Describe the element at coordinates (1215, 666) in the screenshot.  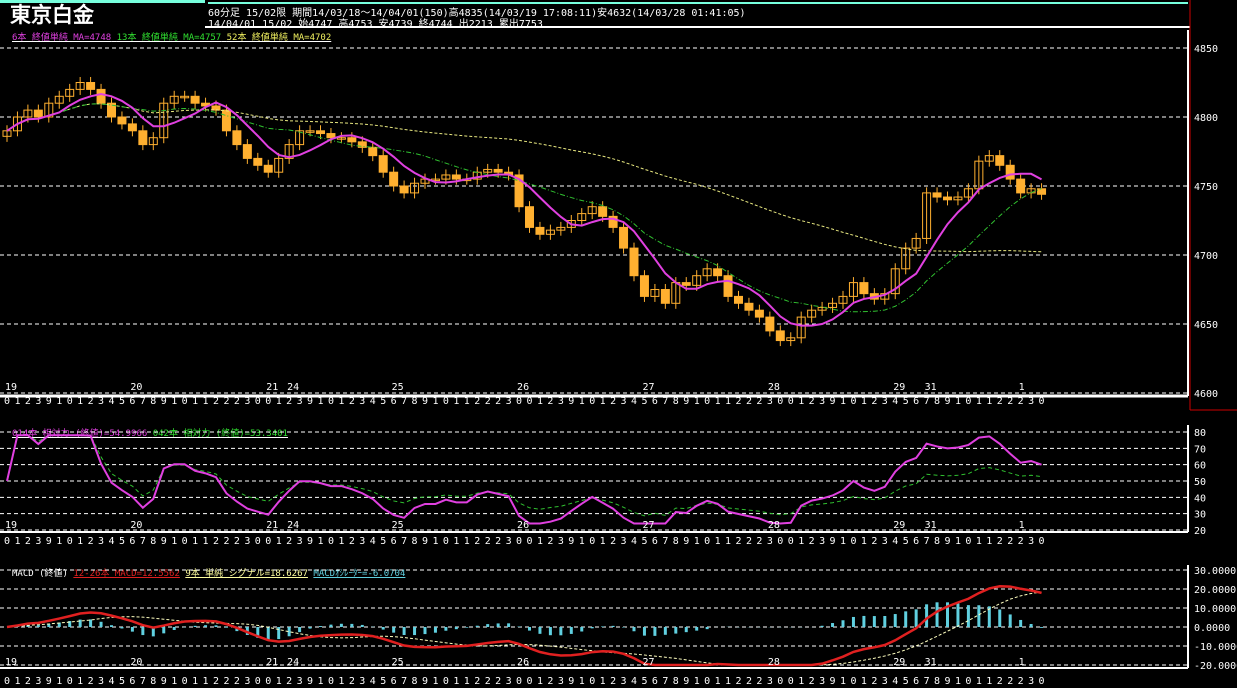
I see `macd-ytick-label: -20.0000` at that location.